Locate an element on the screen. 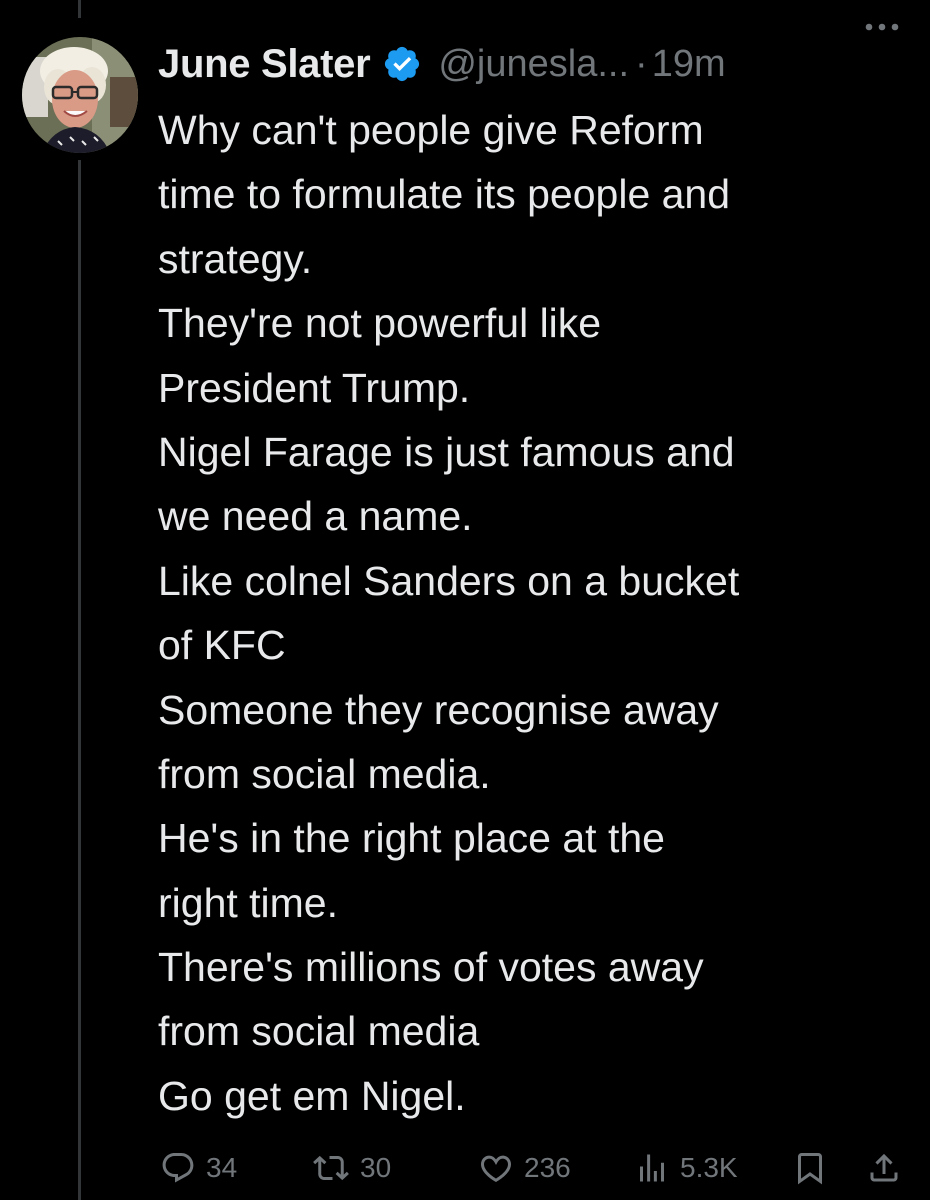  bookmark-icon is located at coordinates (810, 1169).